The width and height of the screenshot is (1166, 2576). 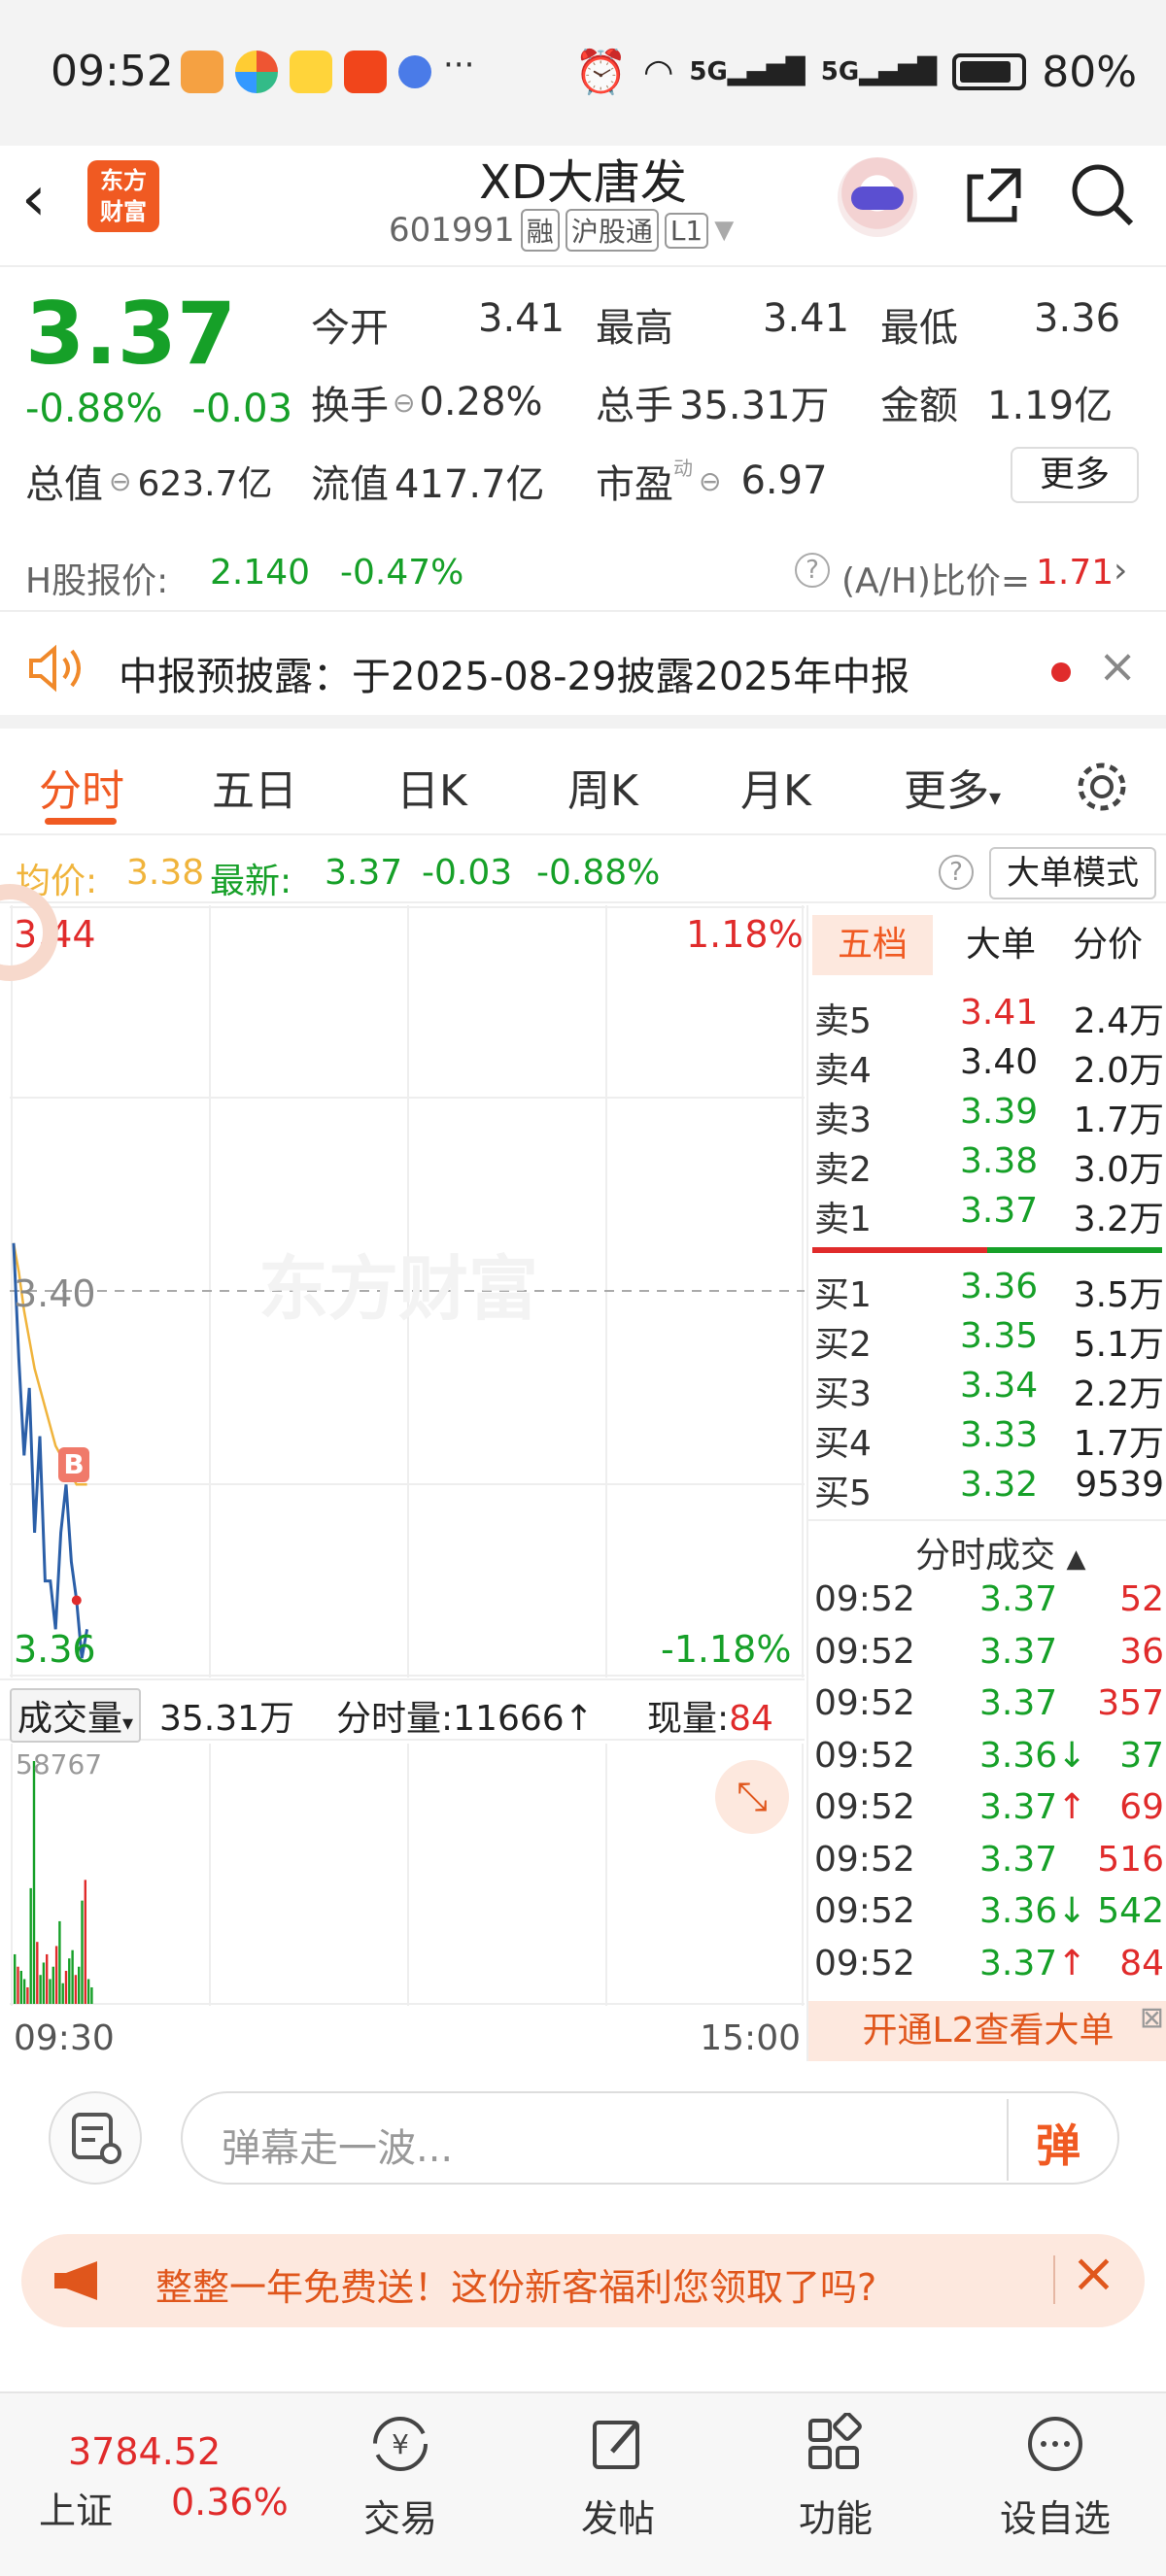 I want to click on chart-tabs: 分时 五日 日K 周K 月K 更多▾, so click(x=583, y=786).